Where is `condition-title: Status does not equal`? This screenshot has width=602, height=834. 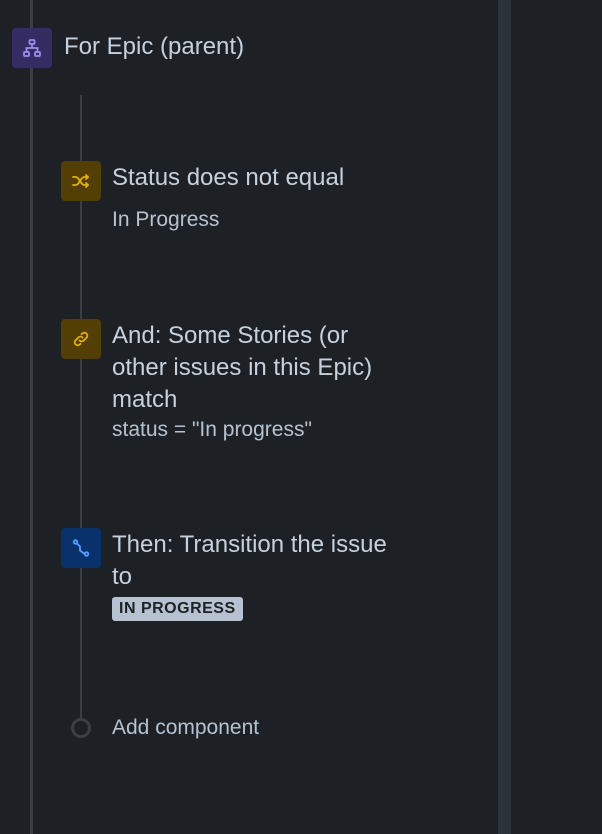 condition-title: Status does not equal is located at coordinates (228, 177).